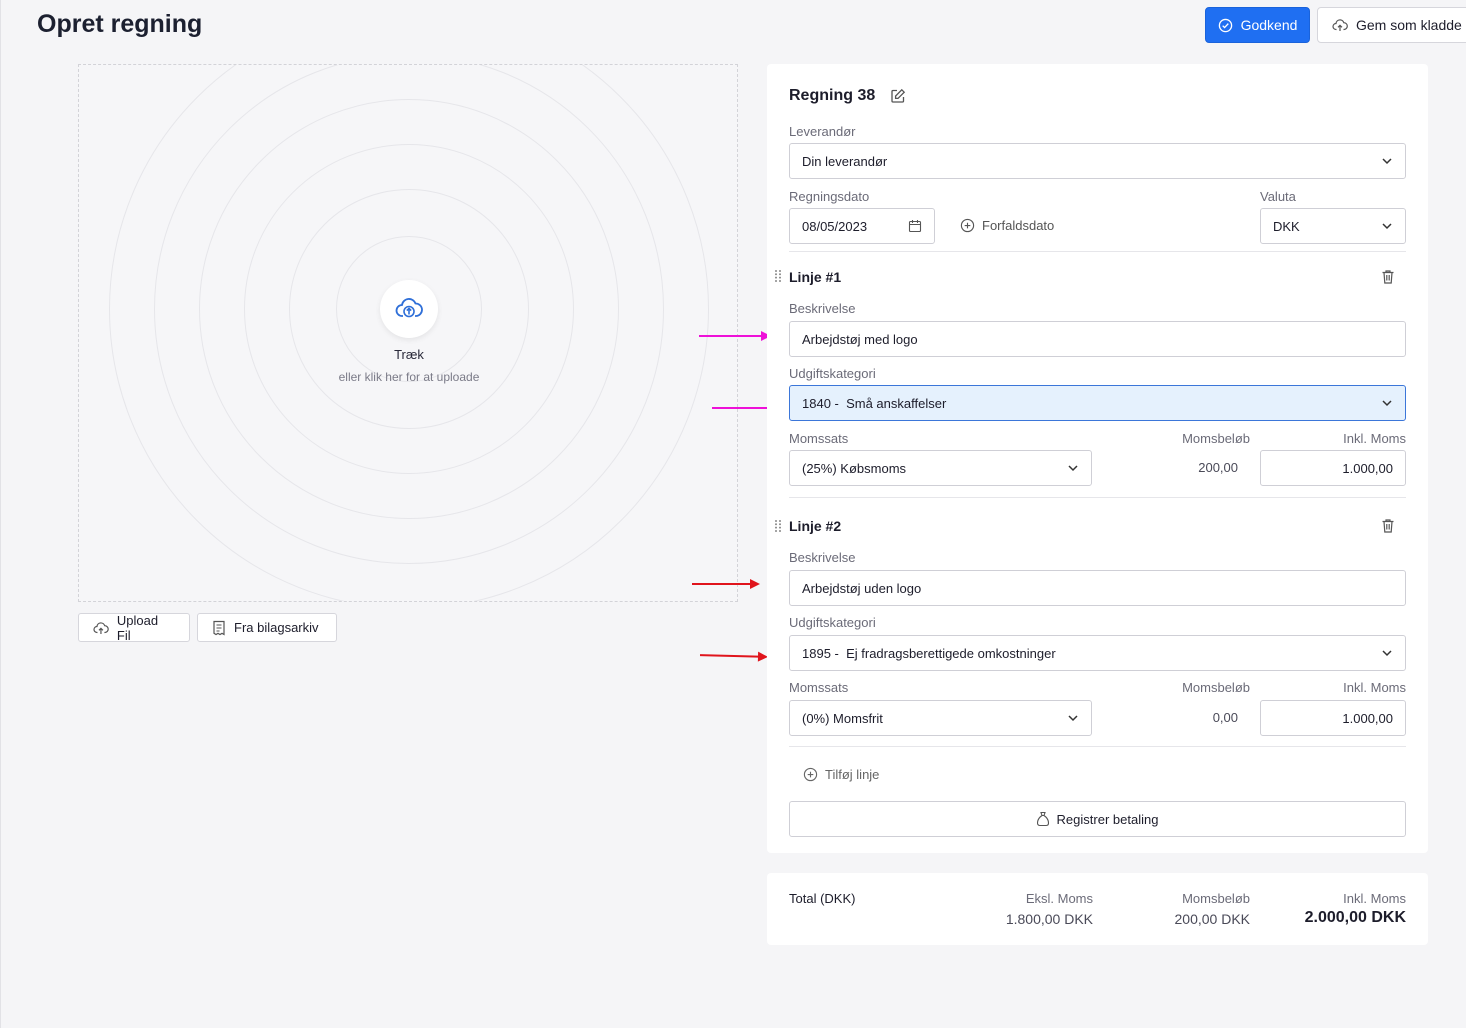 Image resolution: width=1466 pixels, height=1028 pixels. I want to click on bill-date-value: 08/05/2023, so click(835, 226).